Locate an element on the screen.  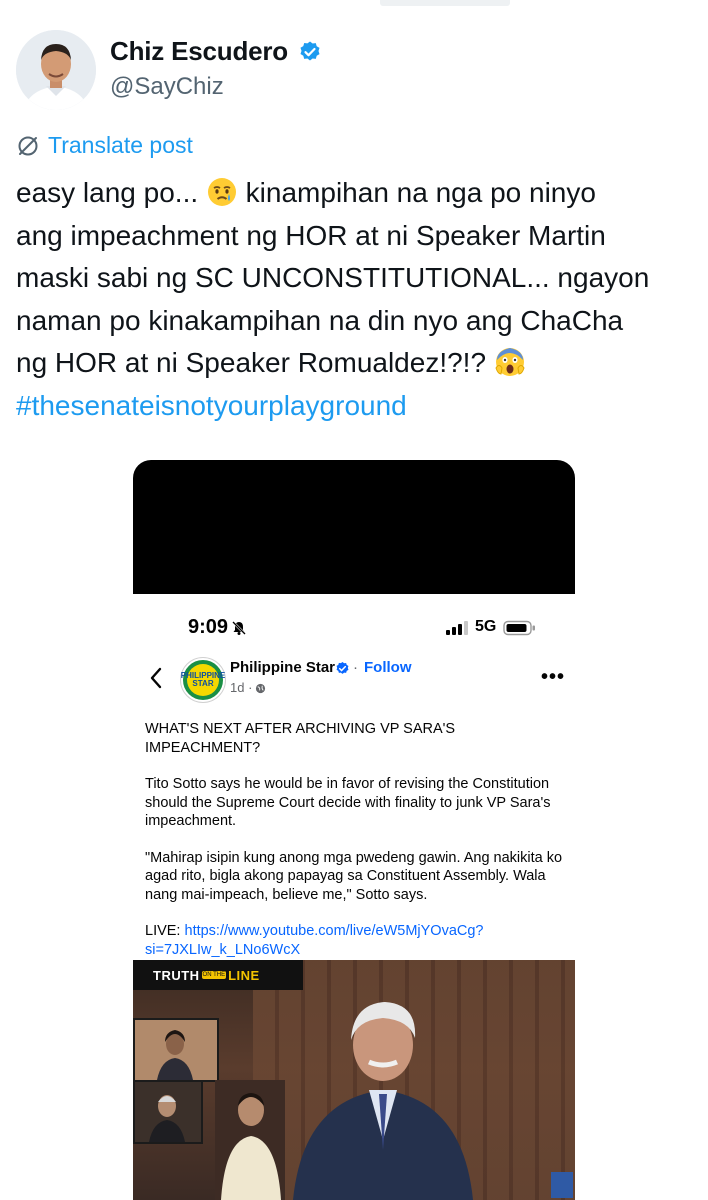
screaming-face-emoji is located at coordinates (510, 362).